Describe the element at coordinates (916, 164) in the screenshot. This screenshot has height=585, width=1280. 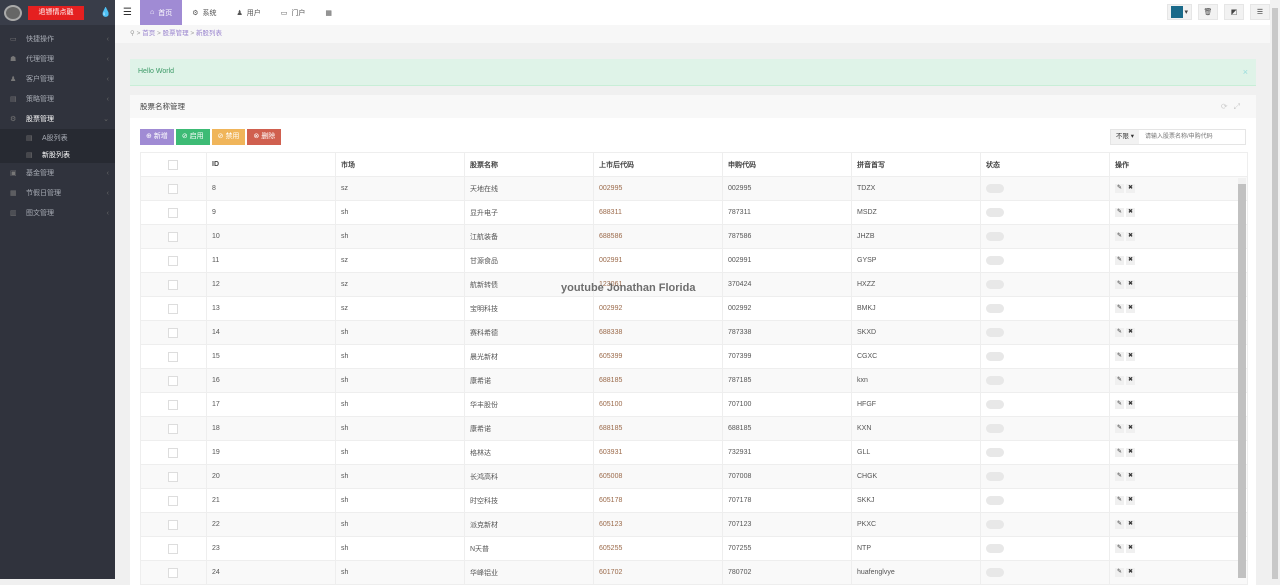
I see `column-header: 拼音首写` at that location.